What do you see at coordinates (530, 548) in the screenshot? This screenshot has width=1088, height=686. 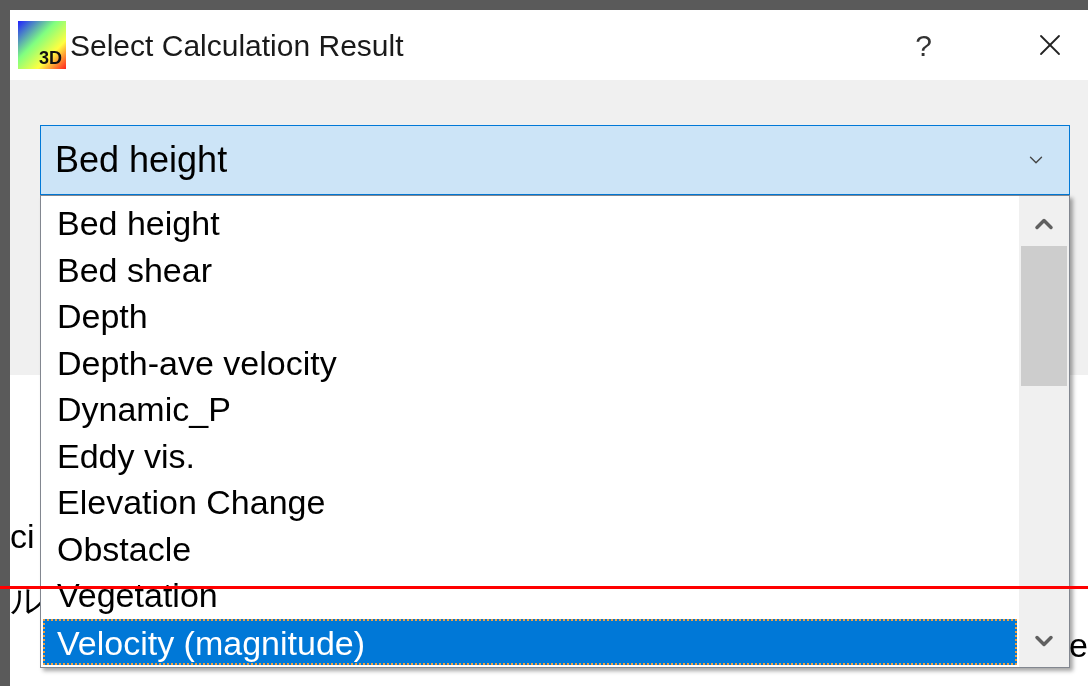 I see `list-item: Obstacle` at bounding box center [530, 548].